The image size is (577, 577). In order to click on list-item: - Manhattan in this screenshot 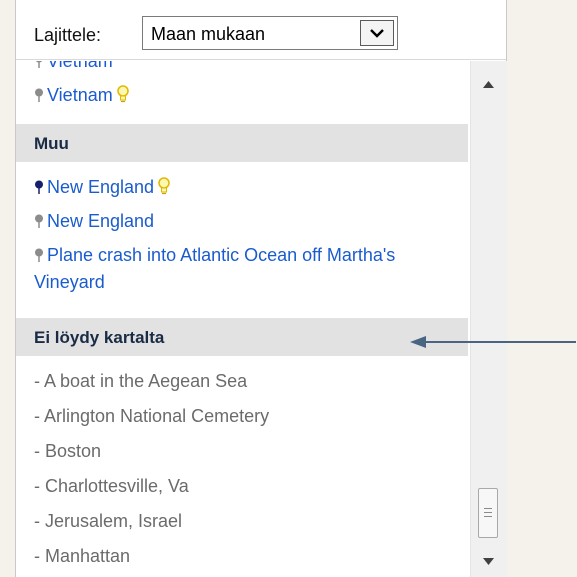, I will do `click(82, 556)`.